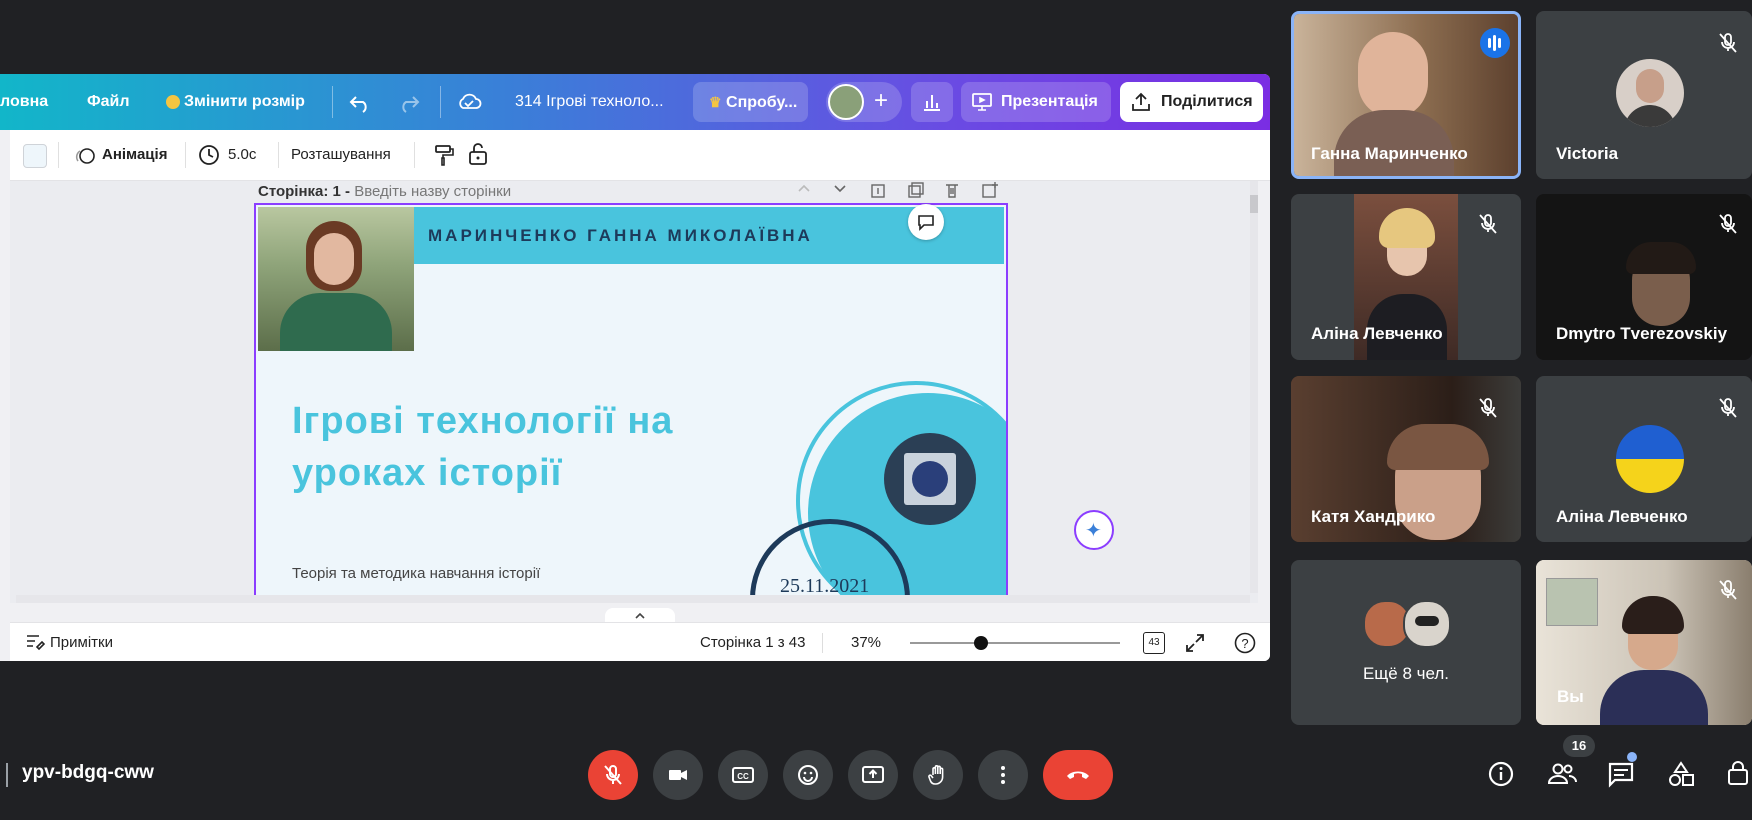  I want to click on present-screen-button, so click(873, 775).